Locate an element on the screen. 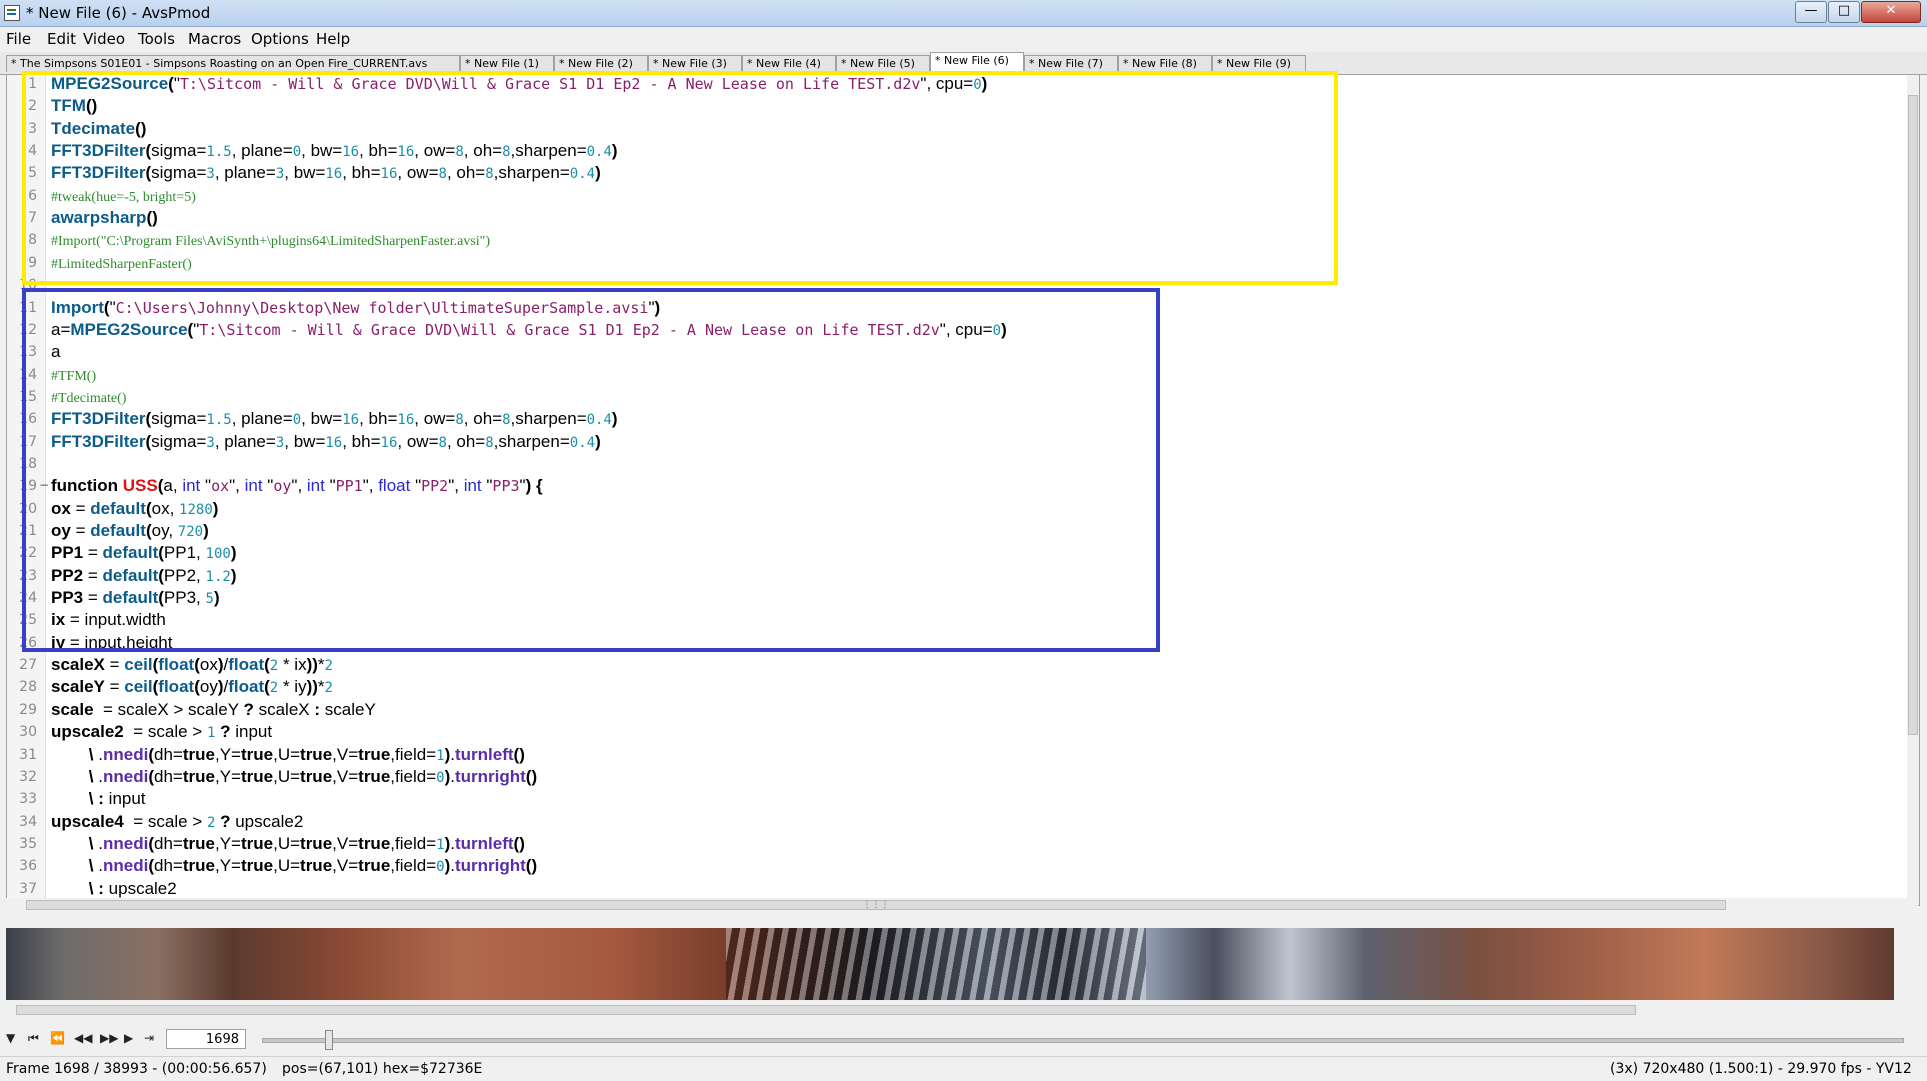 This screenshot has width=1927, height=1081. menu-macros: Macros is located at coordinates (214, 39).